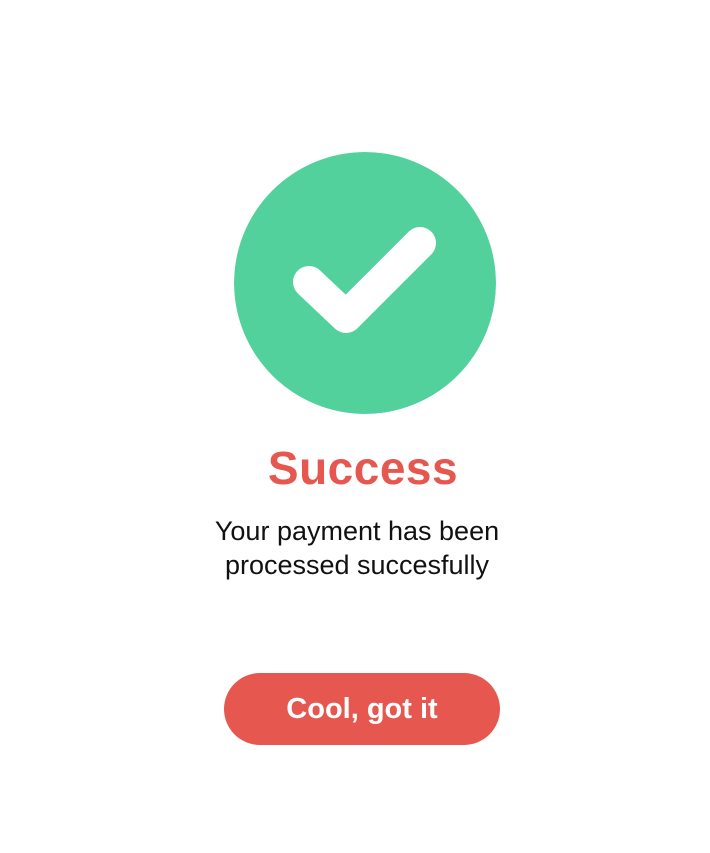 Image resolution: width=710 pixels, height=853 pixels. I want to click on message-line: Your payment has been, so click(357, 531).